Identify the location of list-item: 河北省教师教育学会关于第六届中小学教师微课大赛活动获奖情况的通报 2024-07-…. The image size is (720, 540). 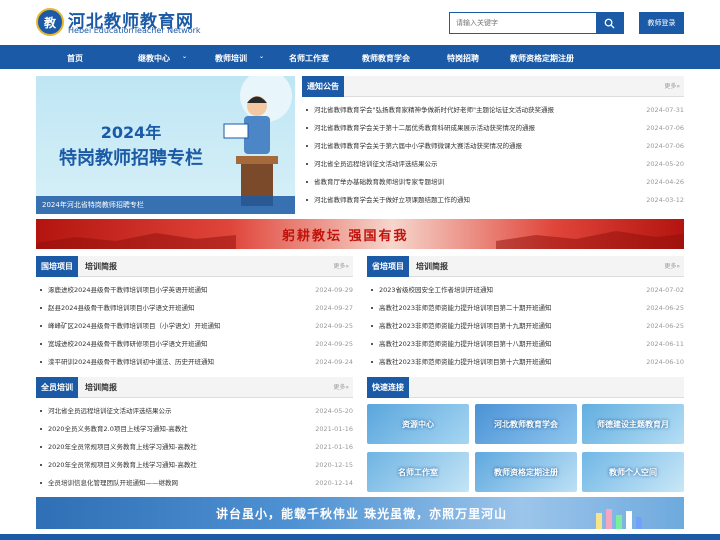
(494, 146).